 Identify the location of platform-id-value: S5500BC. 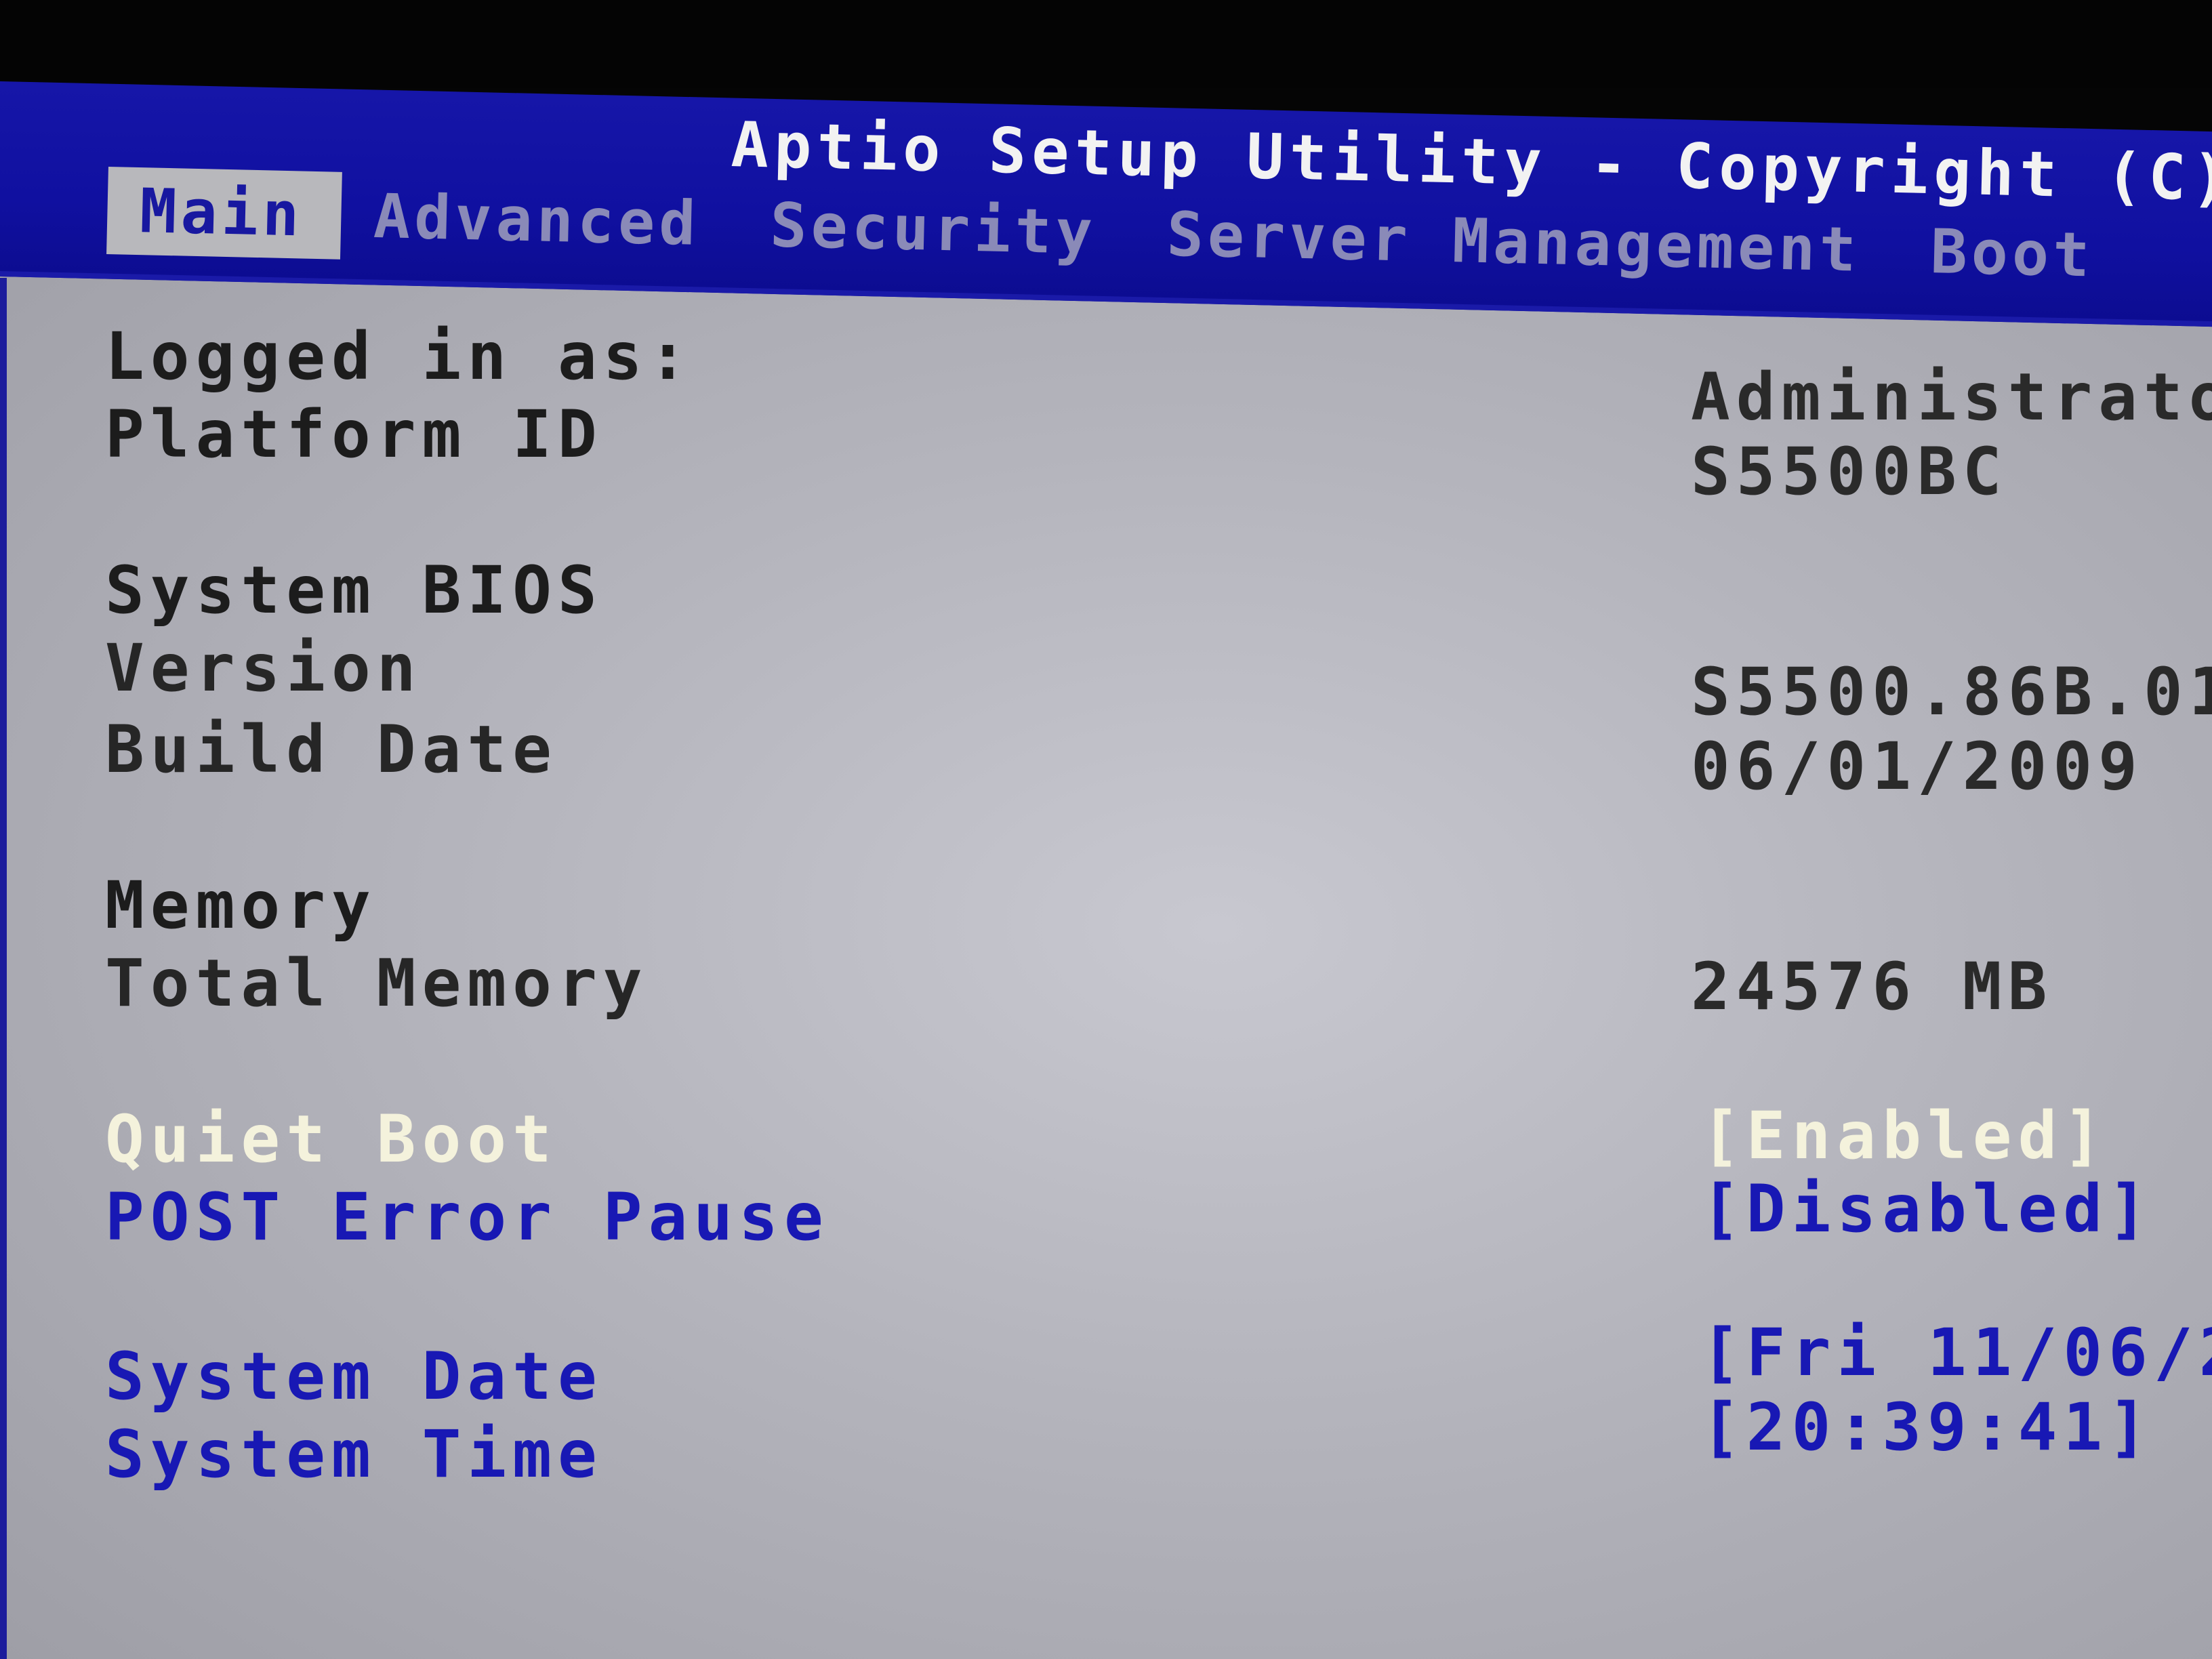
(1849, 472).